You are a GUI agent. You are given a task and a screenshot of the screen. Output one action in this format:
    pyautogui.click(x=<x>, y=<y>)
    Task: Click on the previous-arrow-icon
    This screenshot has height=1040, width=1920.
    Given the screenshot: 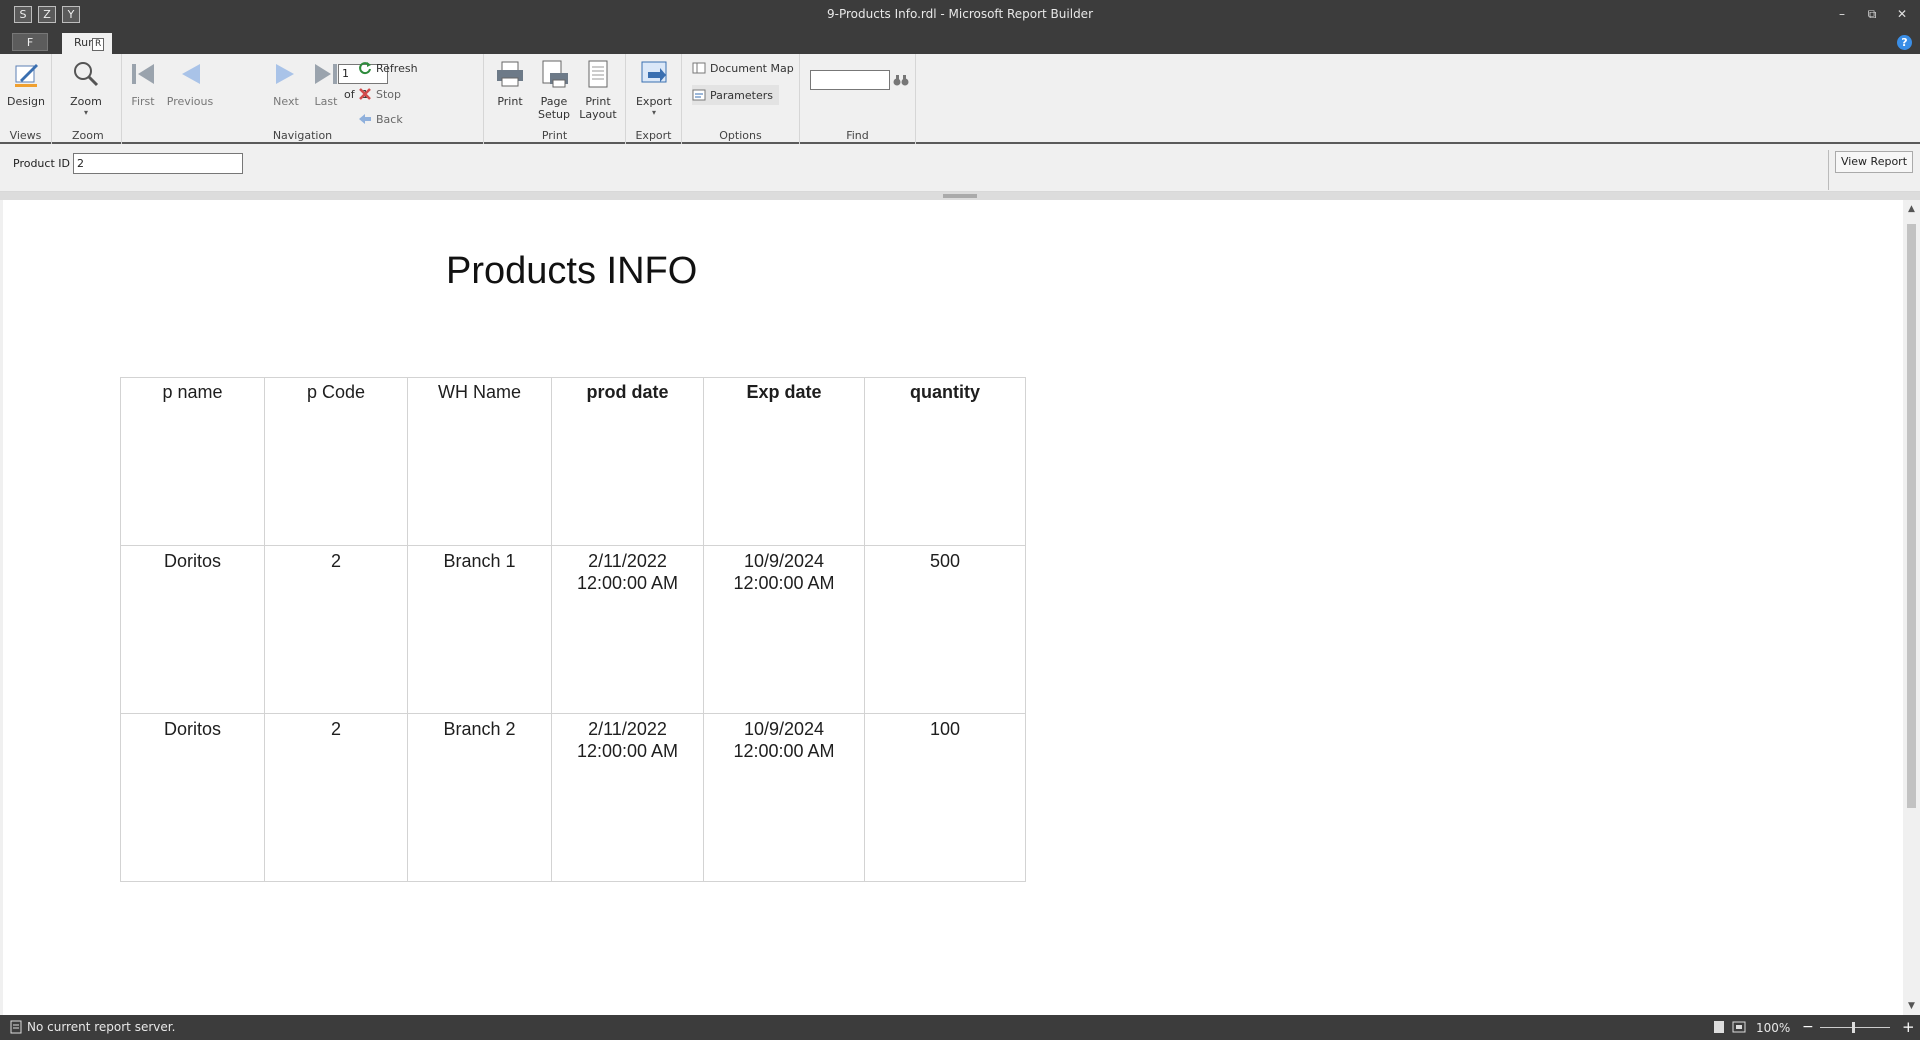 What is the action you would take?
    pyautogui.click(x=191, y=74)
    